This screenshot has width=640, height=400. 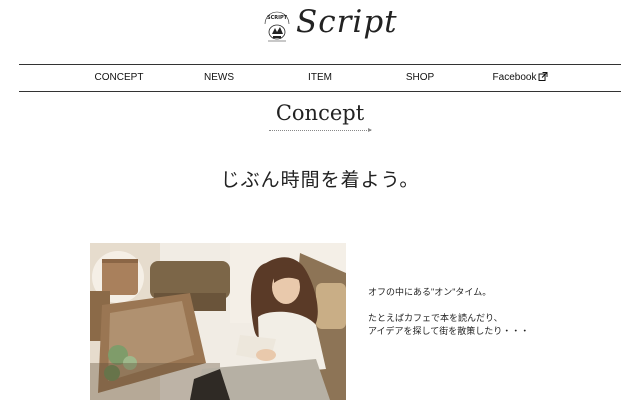 I want to click on nav-item-item: ITEM, so click(x=320, y=78).